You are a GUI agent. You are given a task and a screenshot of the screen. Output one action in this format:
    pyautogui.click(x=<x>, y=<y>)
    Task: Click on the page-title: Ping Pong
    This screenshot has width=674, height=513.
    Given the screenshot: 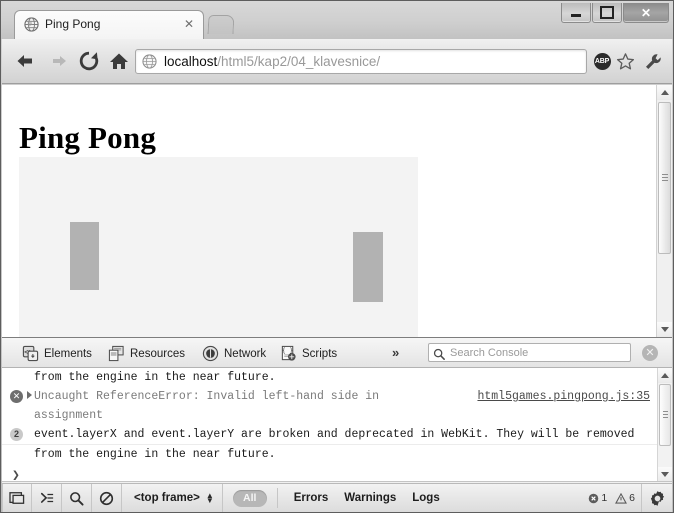 What is the action you would take?
    pyautogui.click(x=88, y=137)
    